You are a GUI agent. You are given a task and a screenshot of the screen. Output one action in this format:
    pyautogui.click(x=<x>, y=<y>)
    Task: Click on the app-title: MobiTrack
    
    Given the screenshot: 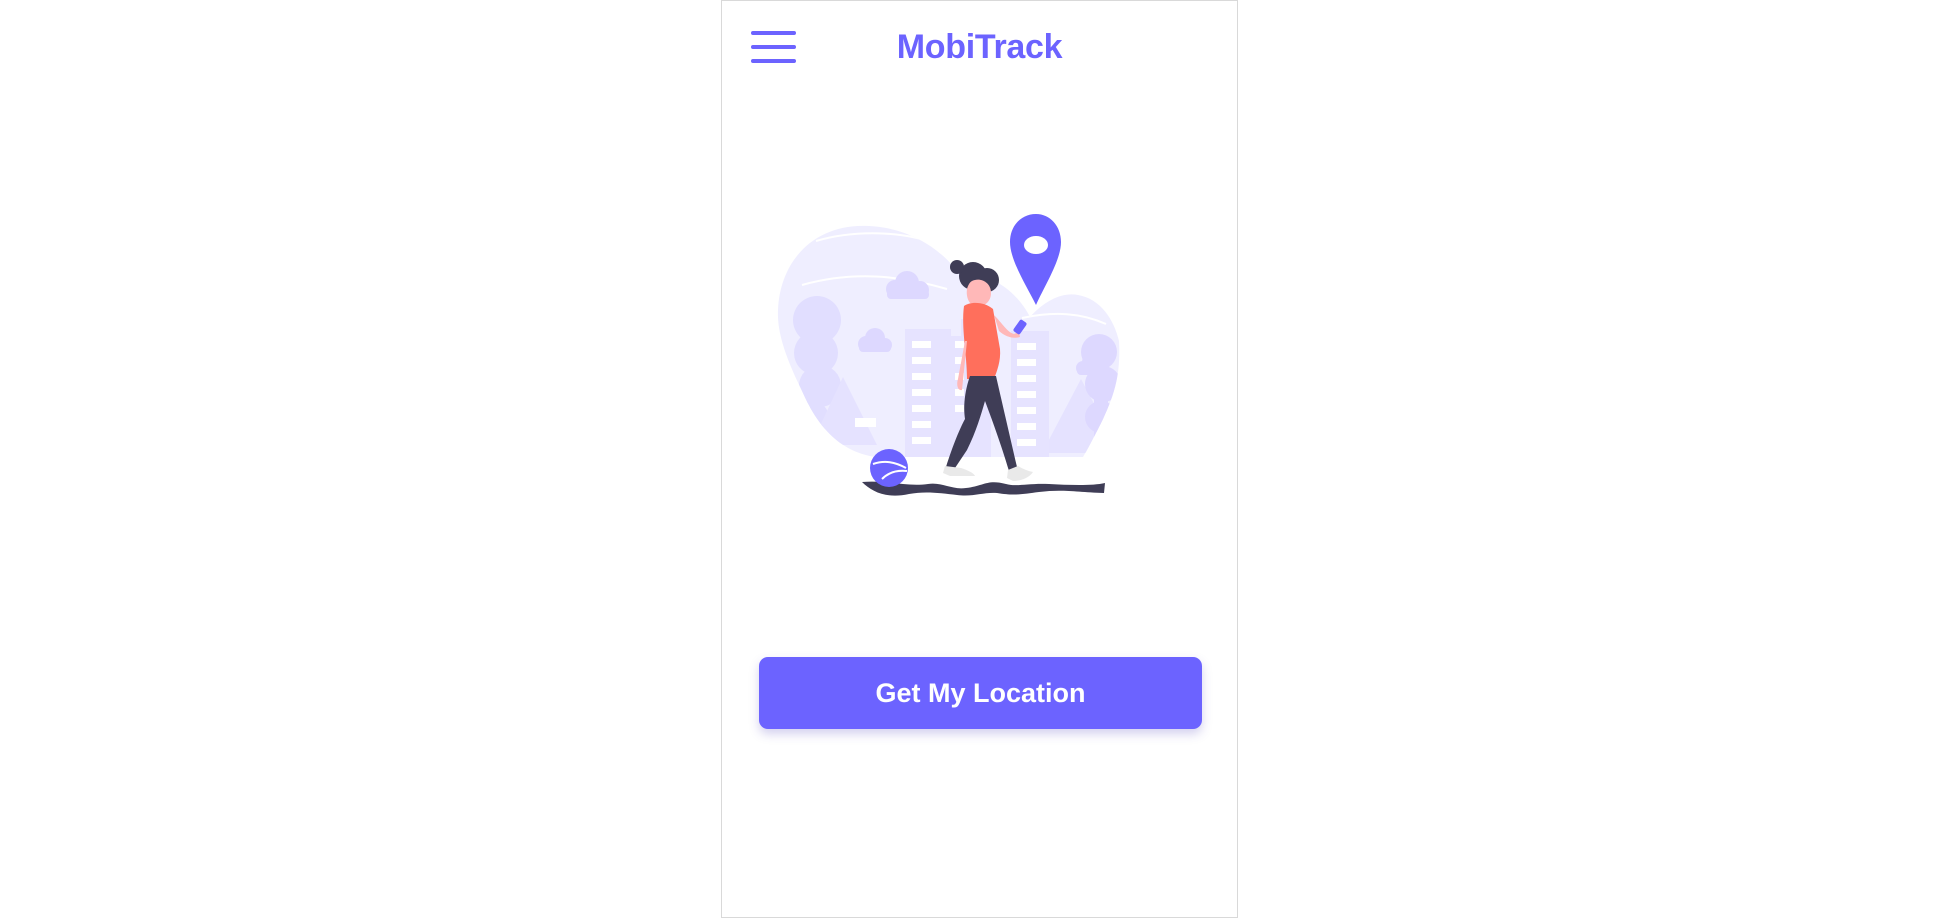 What is the action you would take?
    pyautogui.click(x=979, y=47)
    